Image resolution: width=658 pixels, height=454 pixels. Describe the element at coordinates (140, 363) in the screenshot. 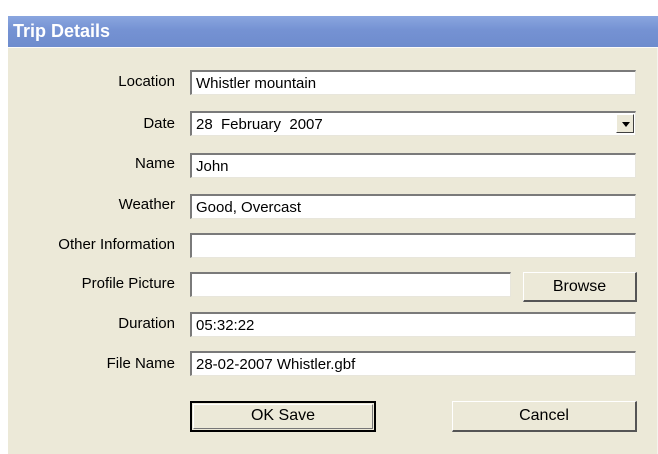

I see `file-name-label: File Name` at that location.